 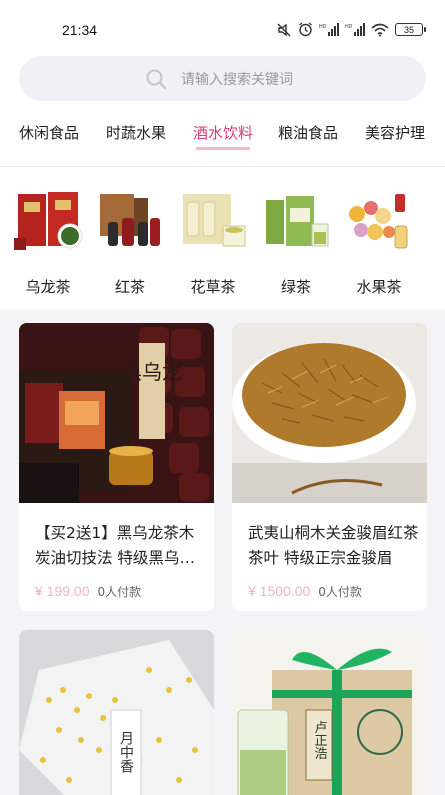 I want to click on product-image-luzhenghao: 卢正浩, so click(x=329, y=712).